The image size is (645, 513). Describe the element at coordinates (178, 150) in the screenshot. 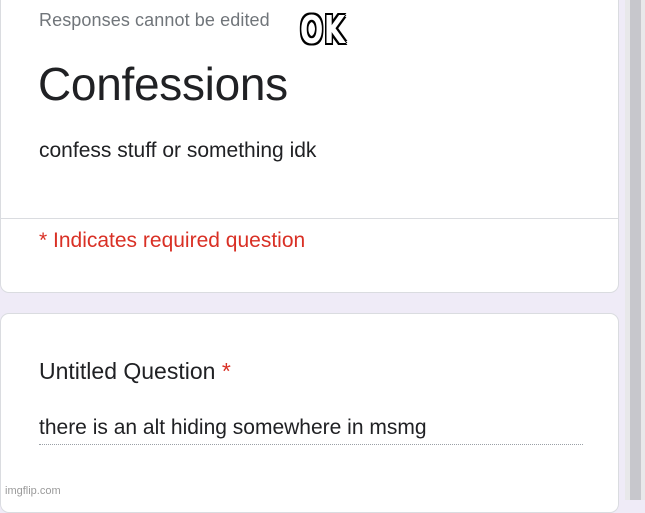

I see `form-description: confess stuff or something idk` at that location.